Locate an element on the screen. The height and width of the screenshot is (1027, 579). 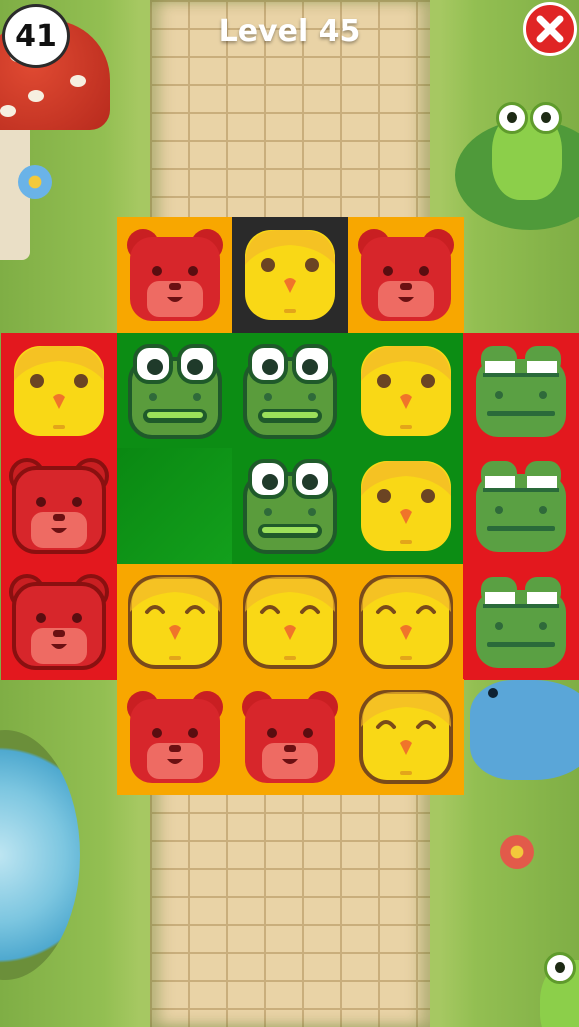
empty-cell is located at coordinates (174, 506).